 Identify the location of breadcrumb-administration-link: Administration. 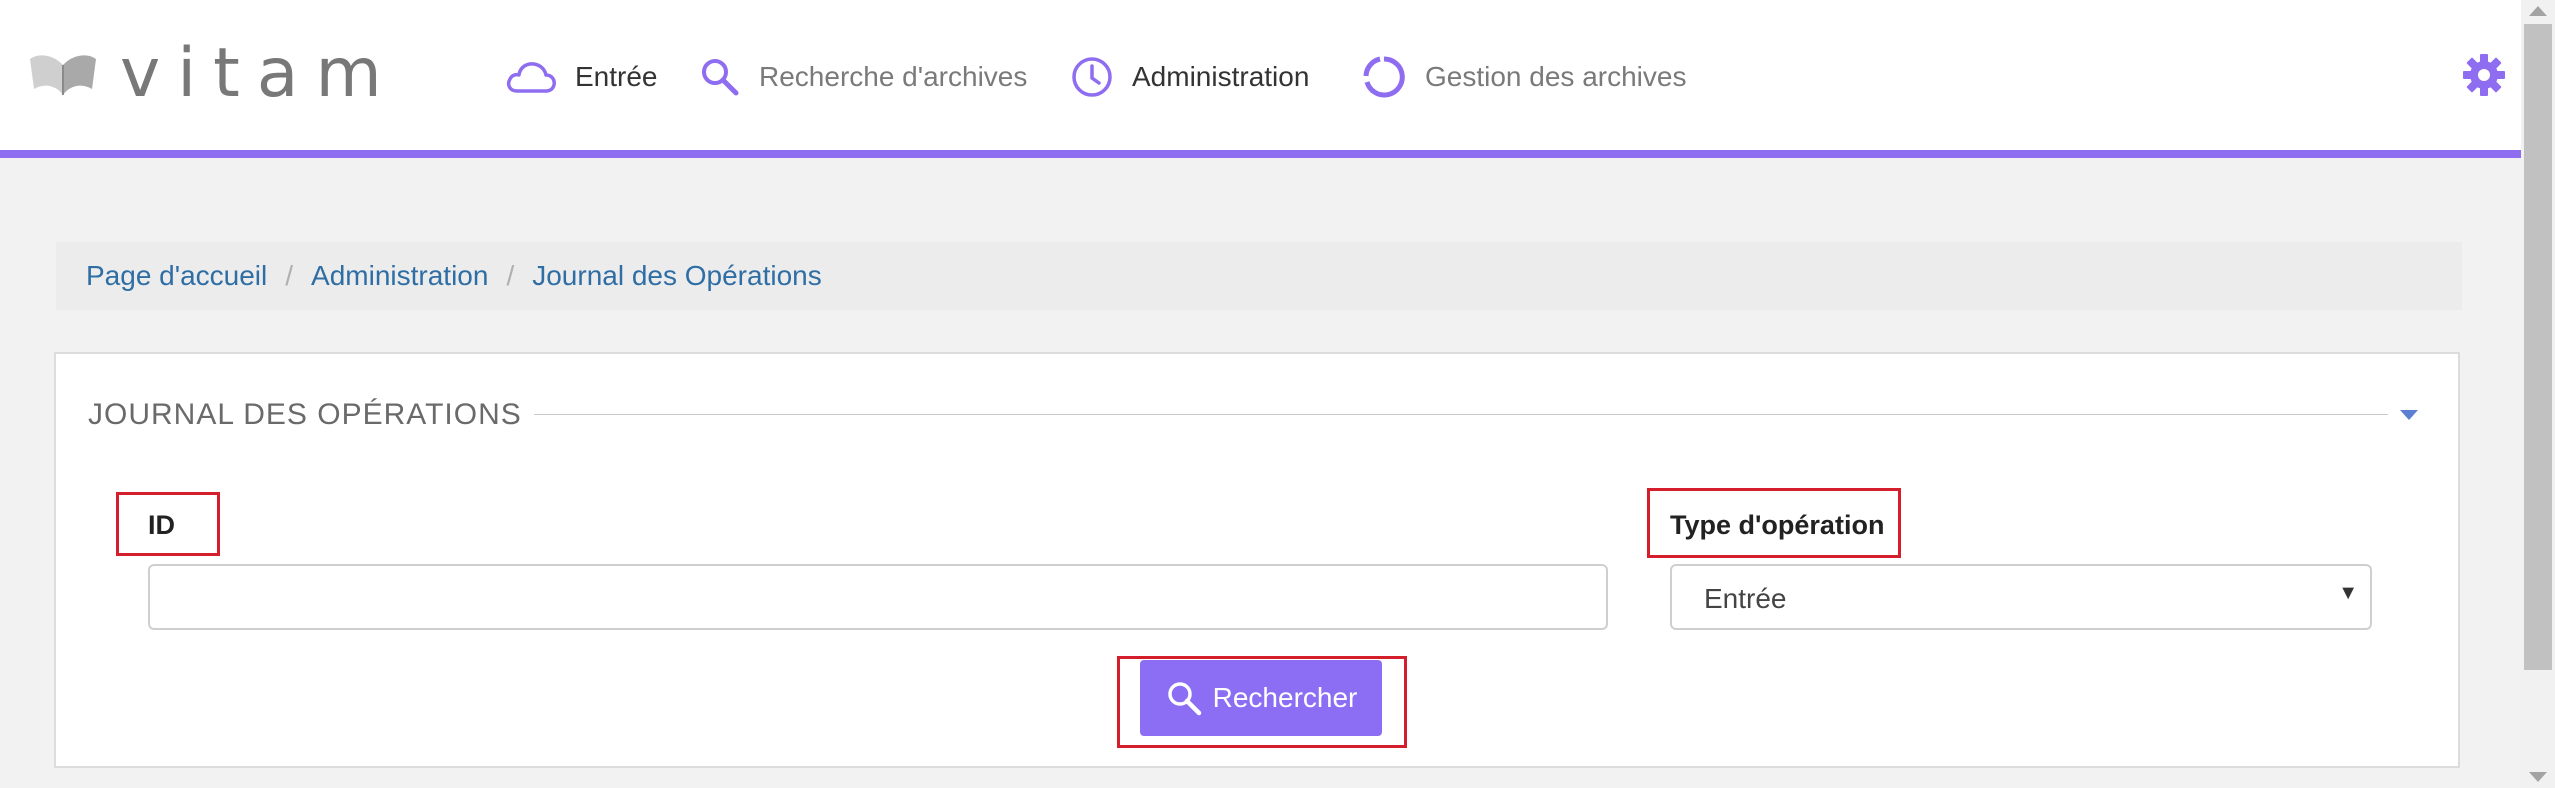
(399, 276).